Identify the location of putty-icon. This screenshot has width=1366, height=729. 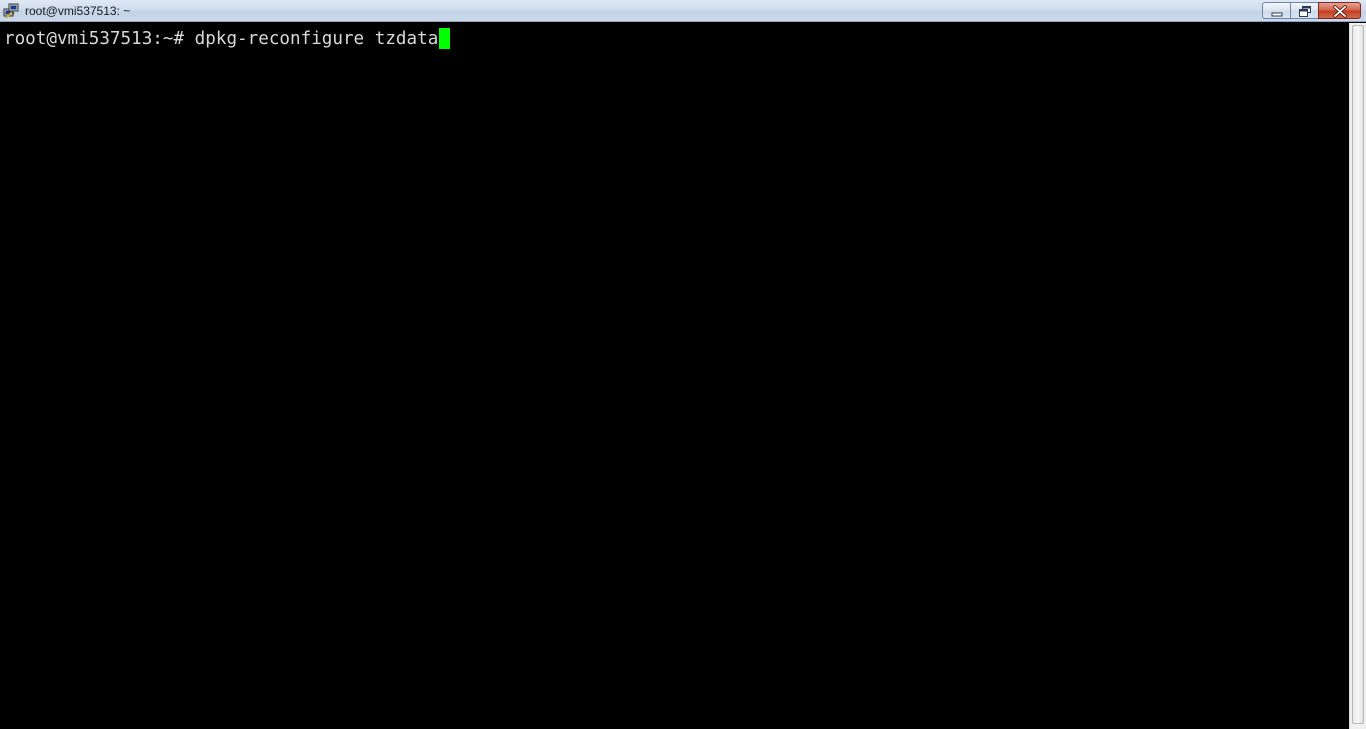
(11, 11).